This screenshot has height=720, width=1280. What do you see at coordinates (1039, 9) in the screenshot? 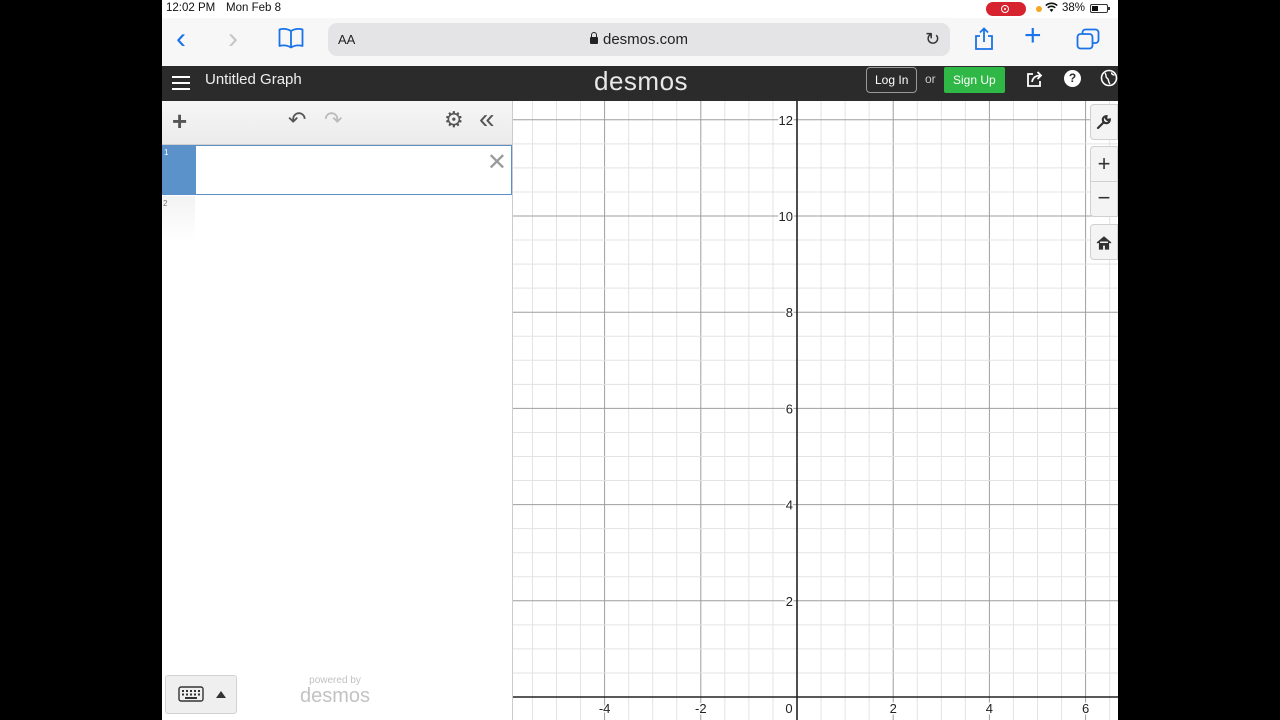
I see `mic-indicator-icon` at bounding box center [1039, 9].